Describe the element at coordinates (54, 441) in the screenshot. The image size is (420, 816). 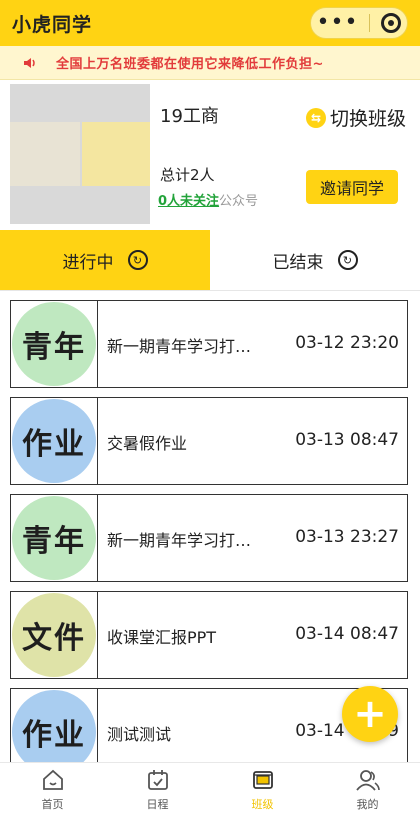
I see `task-badge: 作业` at that location.